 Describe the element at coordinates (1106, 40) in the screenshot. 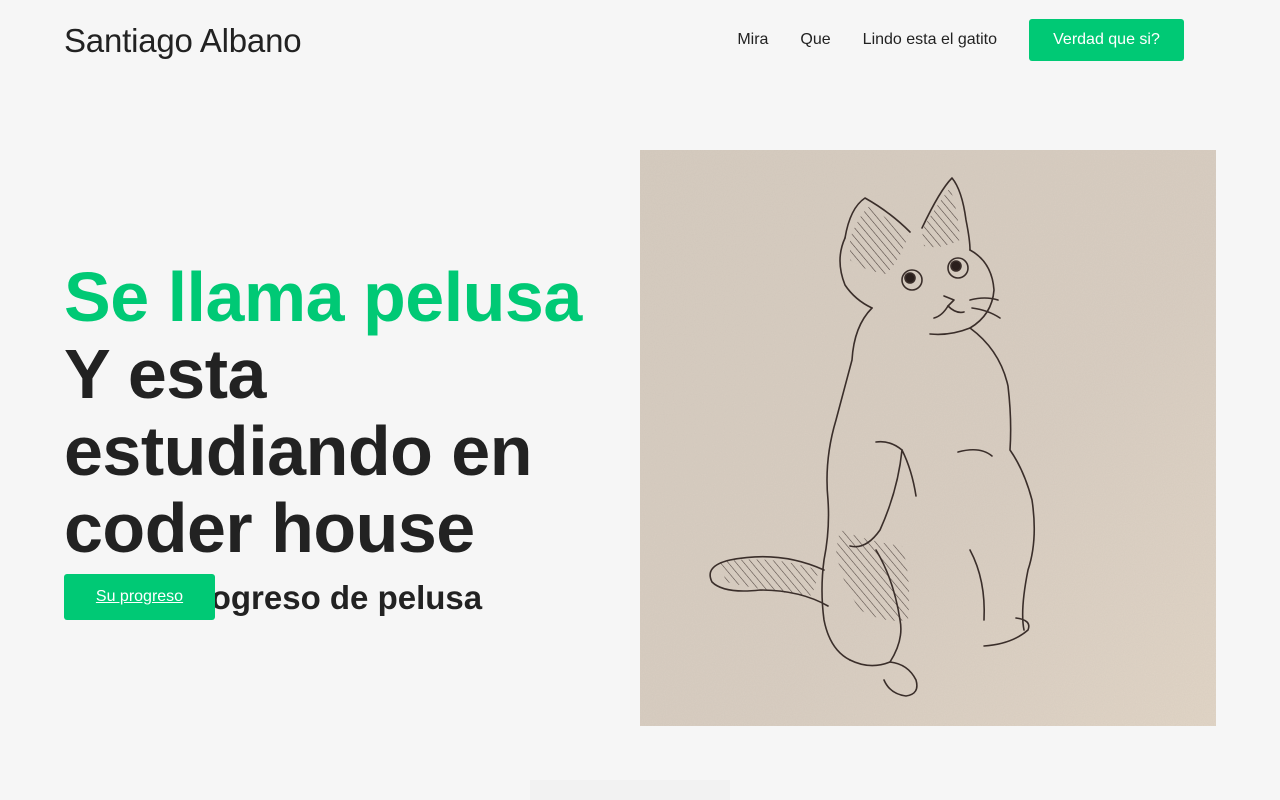

I see `verdad-que-si-button: Verdad que si?` at that location.